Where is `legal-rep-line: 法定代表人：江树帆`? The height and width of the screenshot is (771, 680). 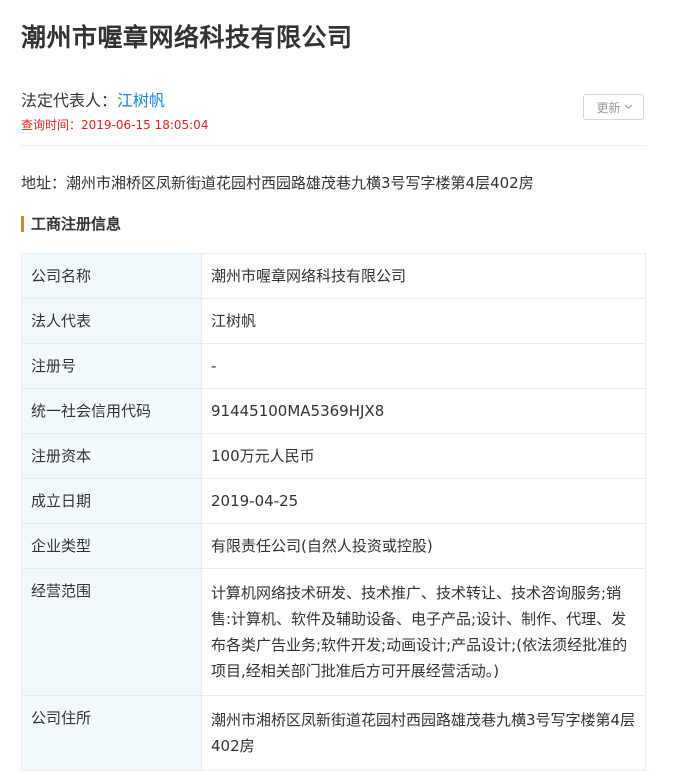
legal-rep-line: 法定代表人：江树帆 is located at coordinates (93, 99).